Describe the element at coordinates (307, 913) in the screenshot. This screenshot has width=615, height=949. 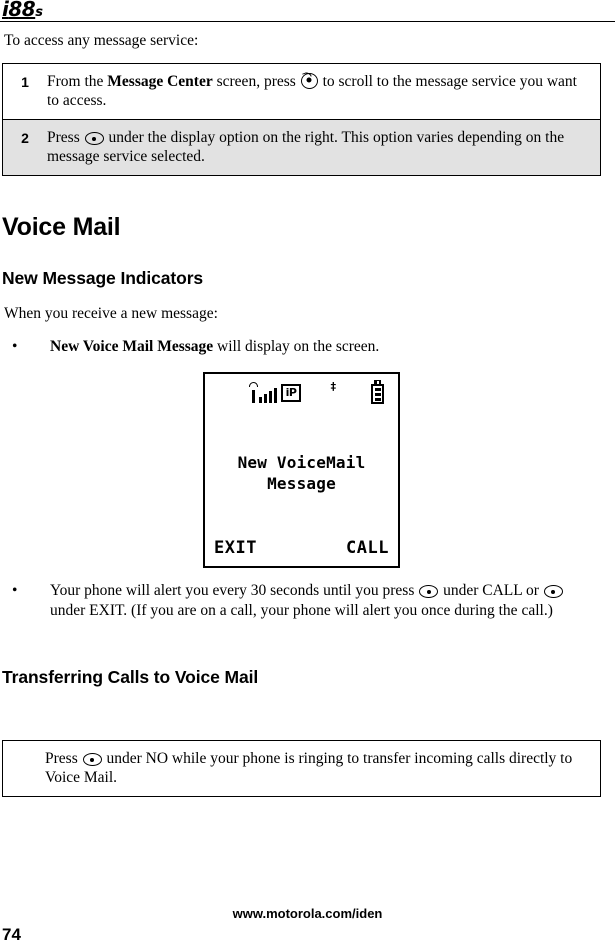
I see `footer-url: www.motorola.com/iden` at that location.